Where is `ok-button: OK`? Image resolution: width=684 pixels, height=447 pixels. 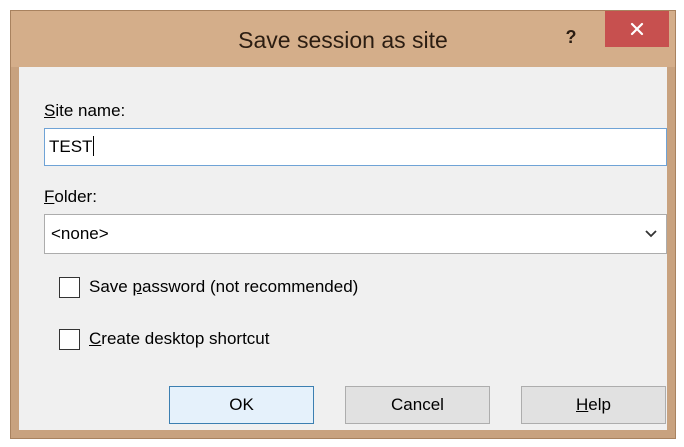 ok-button: OK is located at coordinates (241, 405).